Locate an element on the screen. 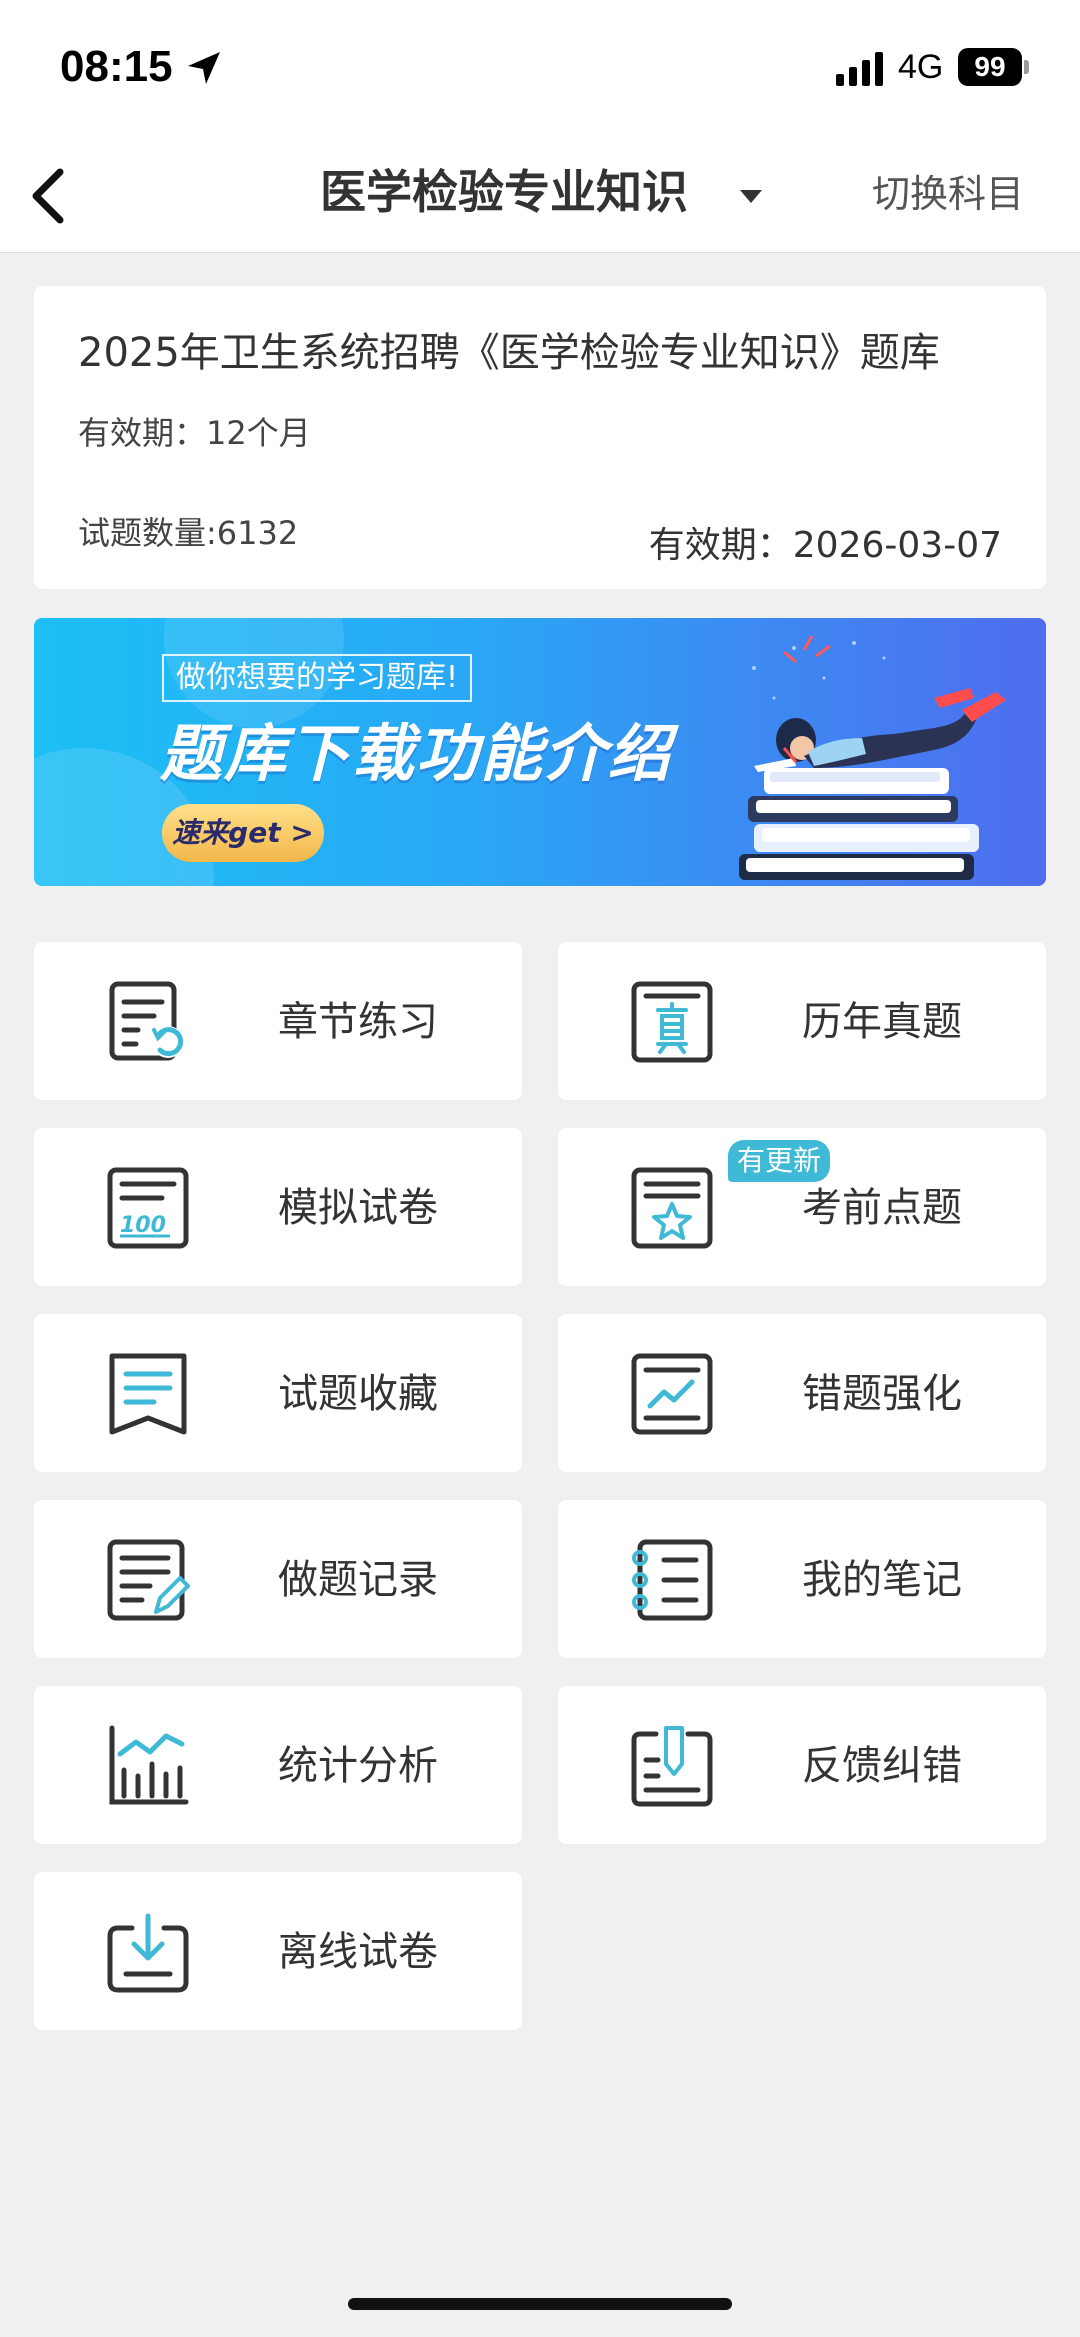  banner-headline: 题库下载功能介绍 is located at coordinates (416, 753).